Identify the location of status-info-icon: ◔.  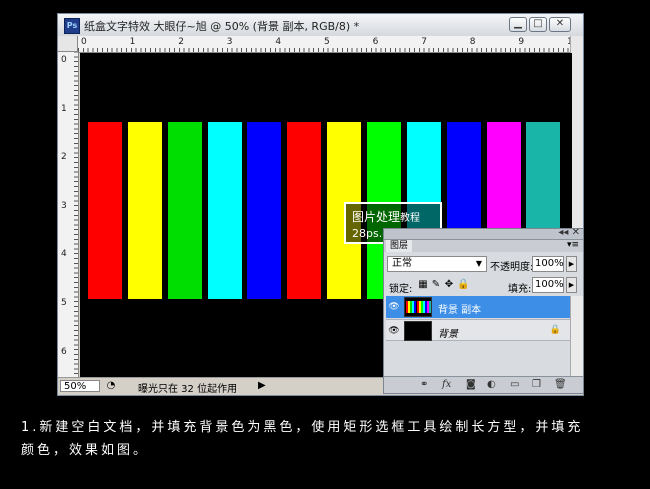
(111, 386).